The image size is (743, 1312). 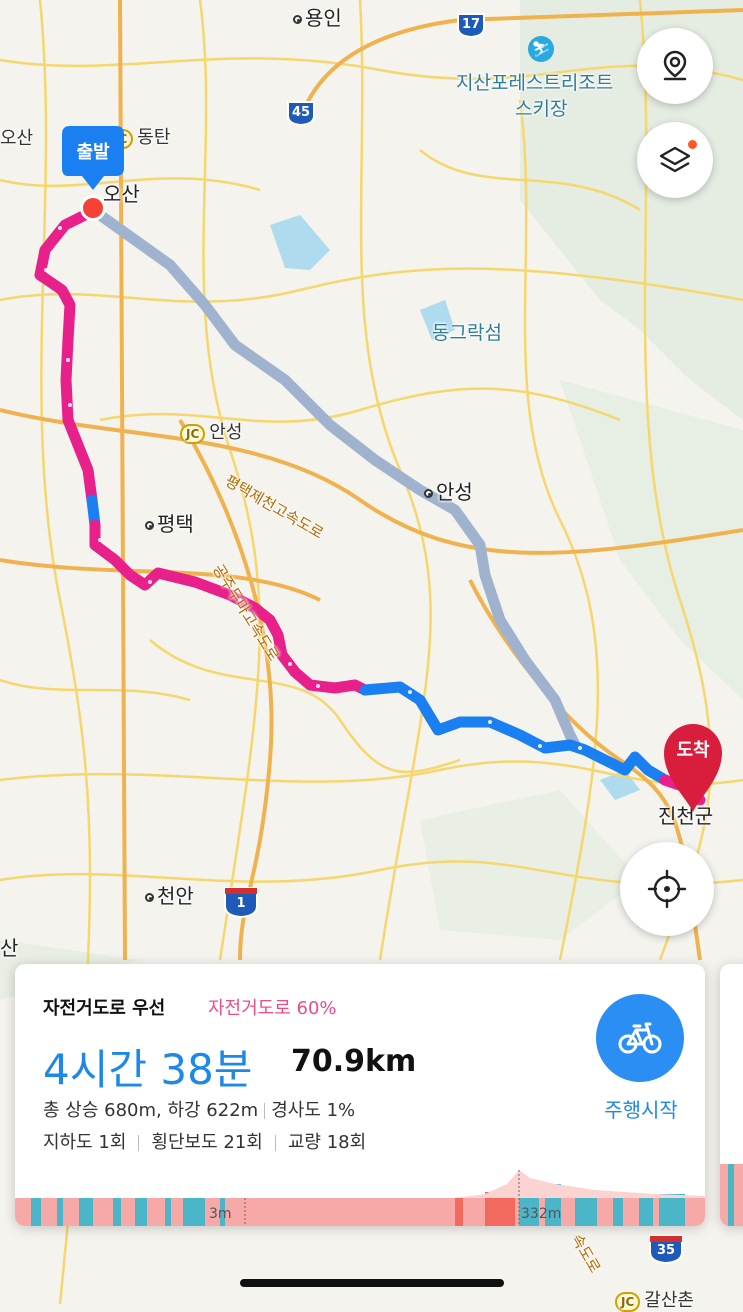 What do you see at coordinates (85, 1142) in the screenshot?
I see `underpass-count: 지하도 1회` at bounding box center [85, 1142].